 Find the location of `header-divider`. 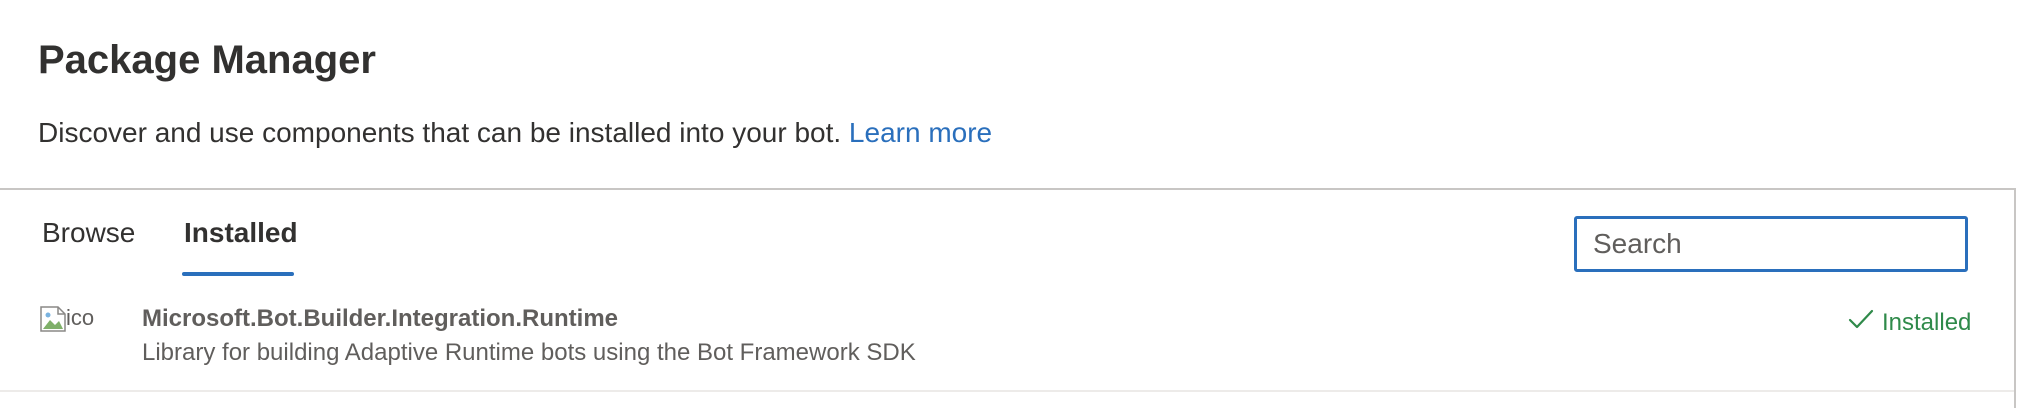

header-divider is located at coordinates (1008, 189).